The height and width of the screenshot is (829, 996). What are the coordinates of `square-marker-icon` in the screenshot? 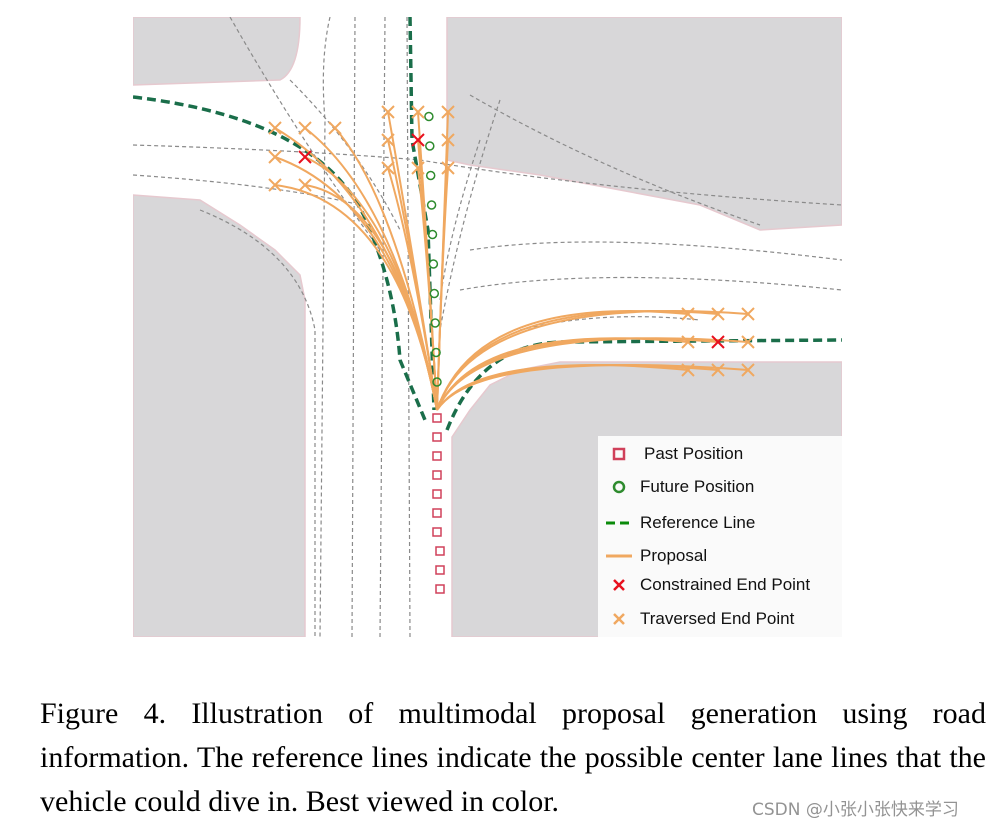 It's located at (619, 454).